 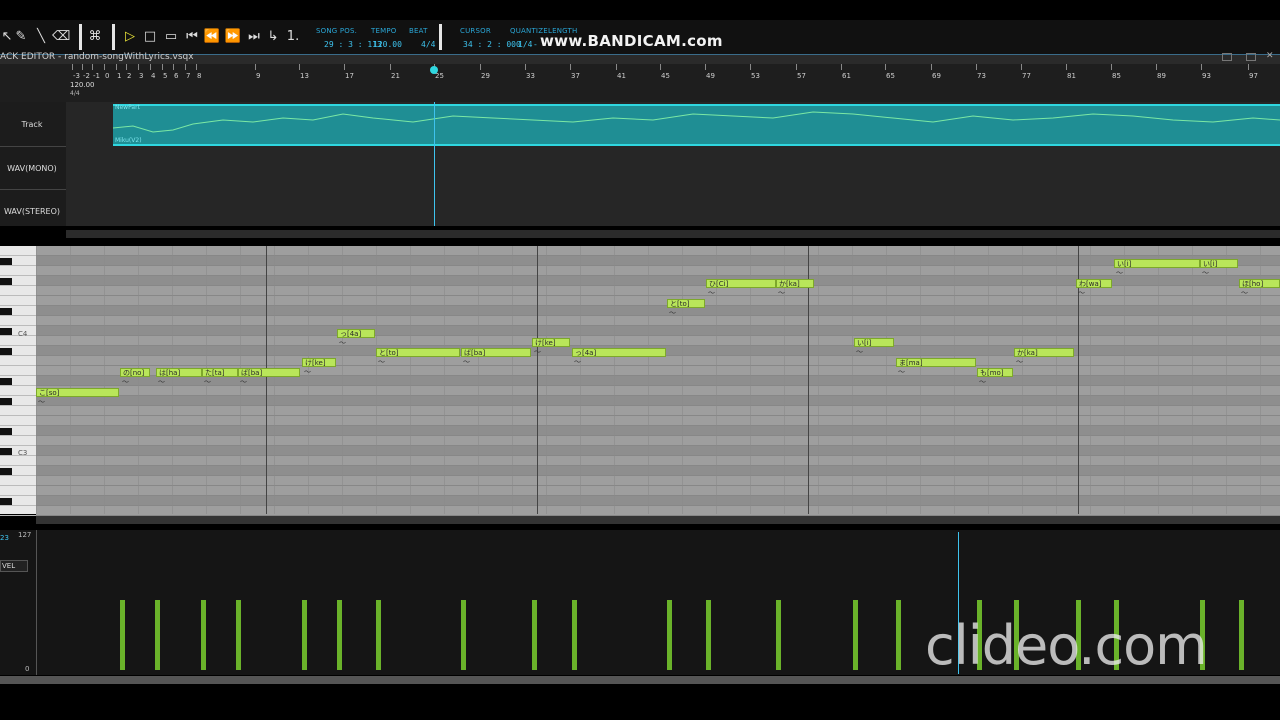 I want to click on note: は[ha], so click(x=179, y=372).